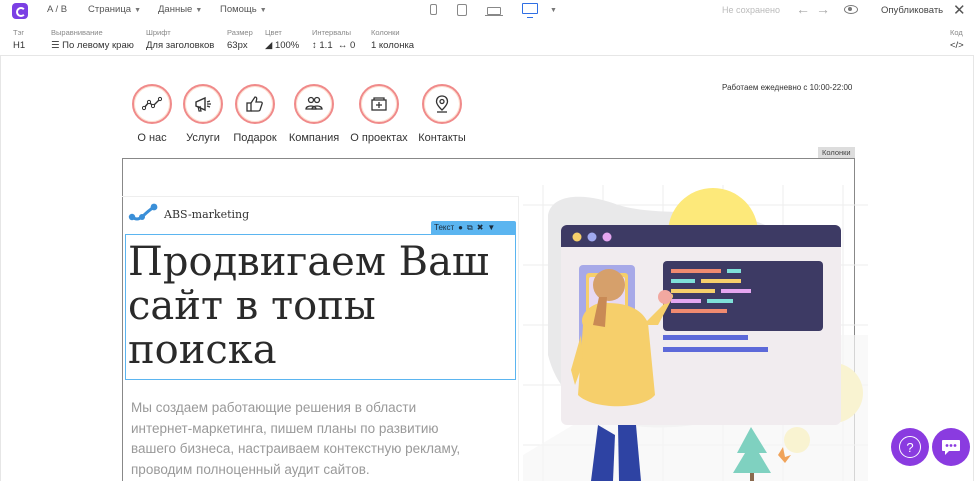  Describe the element at coordinates (207, 214) in the screenshot. I see `brand-name: ABS-marketing` at that location.